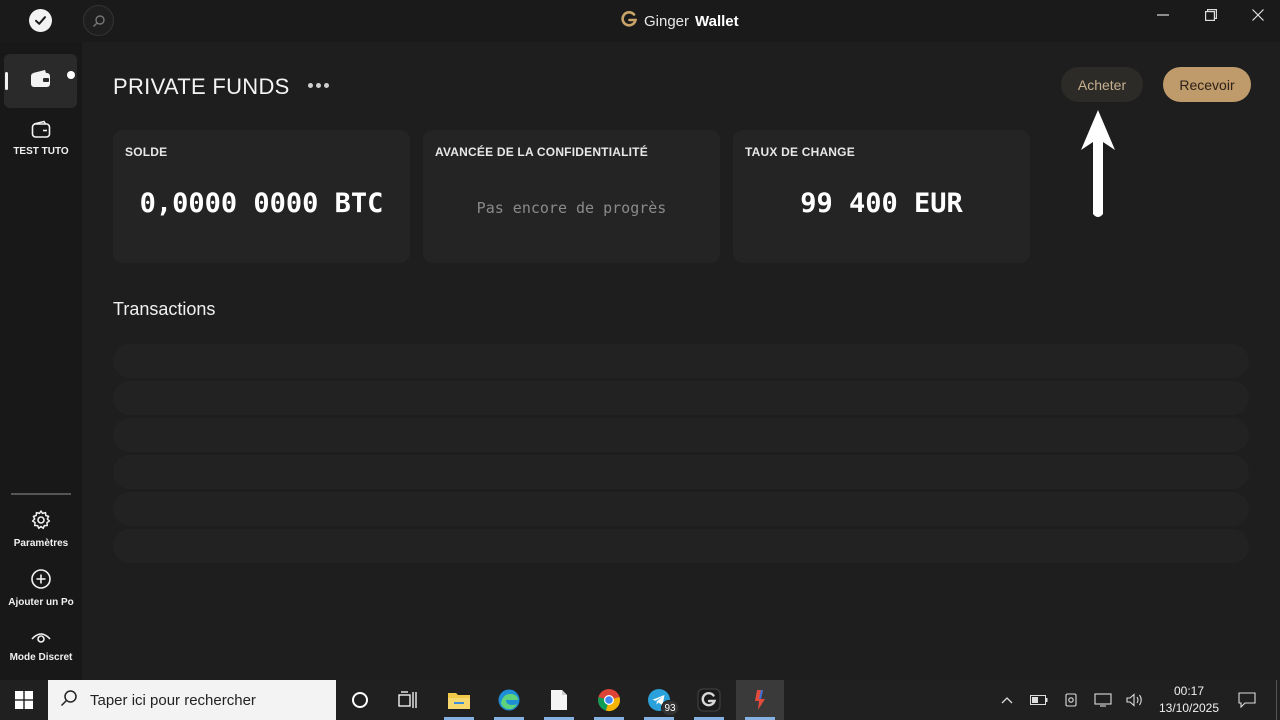 The width and height of the screenshot is (1280, 720). I want to click on sidebar-item-active-wallet, so click(40, 81).